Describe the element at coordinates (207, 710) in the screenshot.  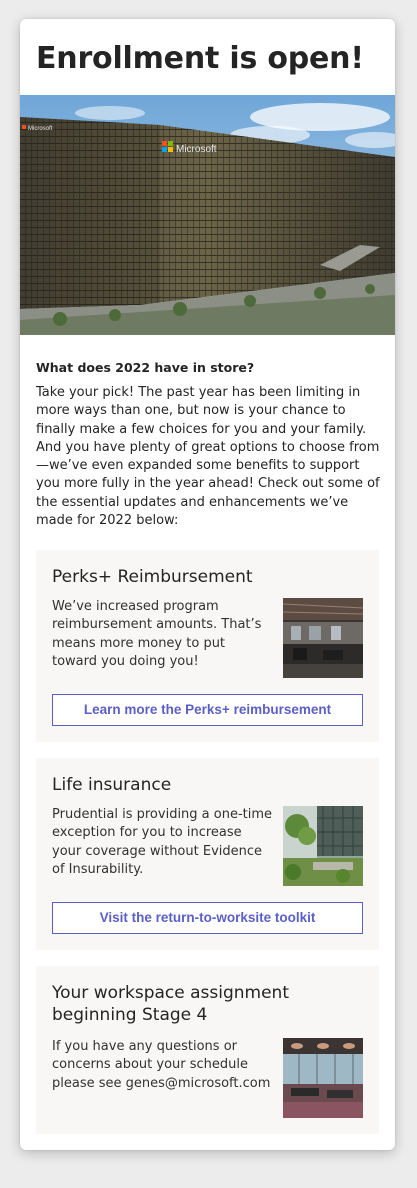
I see `perks-learn-more-button: Learn more the Perks+ reimbursement` at that location.